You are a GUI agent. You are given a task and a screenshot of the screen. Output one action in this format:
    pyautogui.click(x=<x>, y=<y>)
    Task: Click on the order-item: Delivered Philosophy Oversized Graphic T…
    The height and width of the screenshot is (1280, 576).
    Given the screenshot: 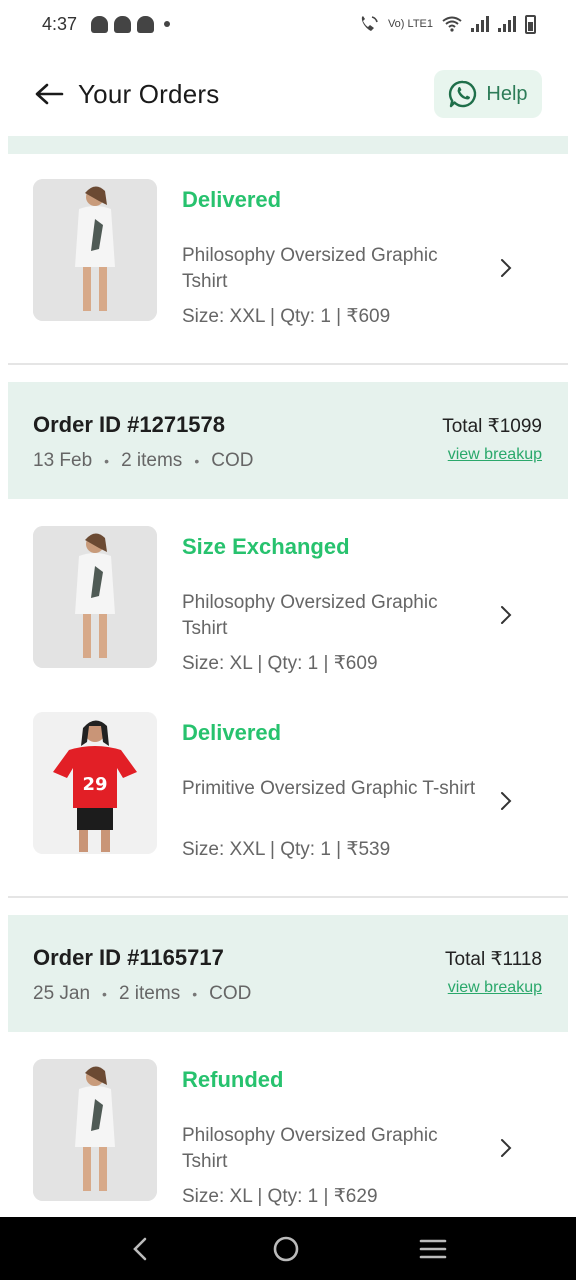 What is the action you would take?
    pyautogui.click(x=288, y=254)
    